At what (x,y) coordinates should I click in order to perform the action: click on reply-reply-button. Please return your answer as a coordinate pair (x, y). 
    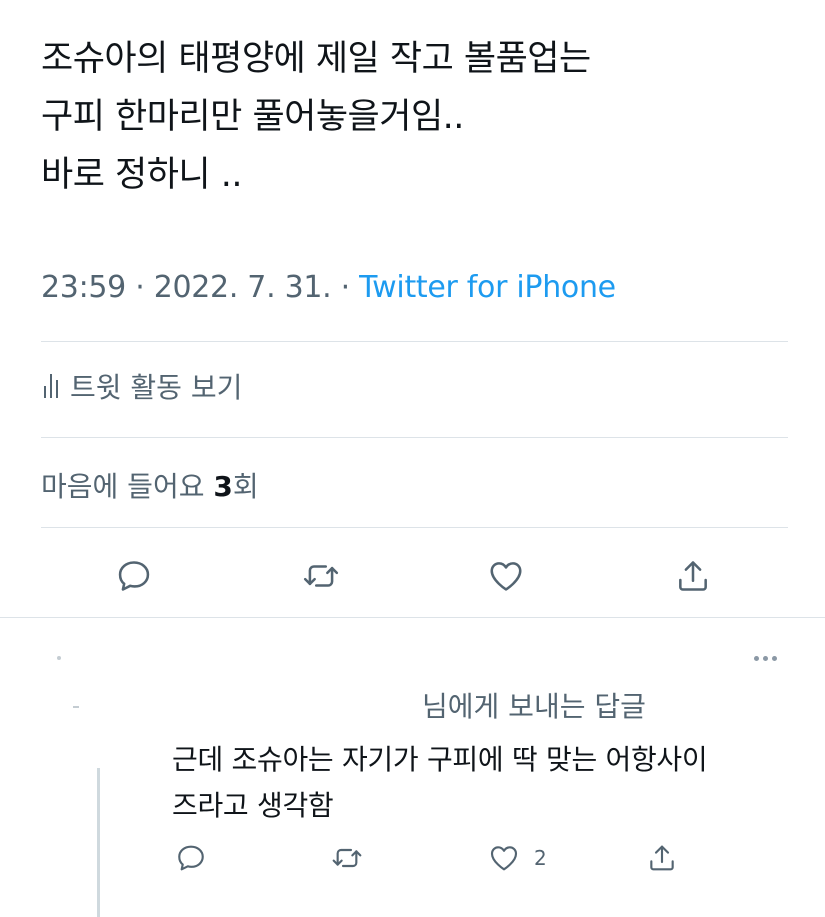
    Looking at the image, I should click on (191, 858).